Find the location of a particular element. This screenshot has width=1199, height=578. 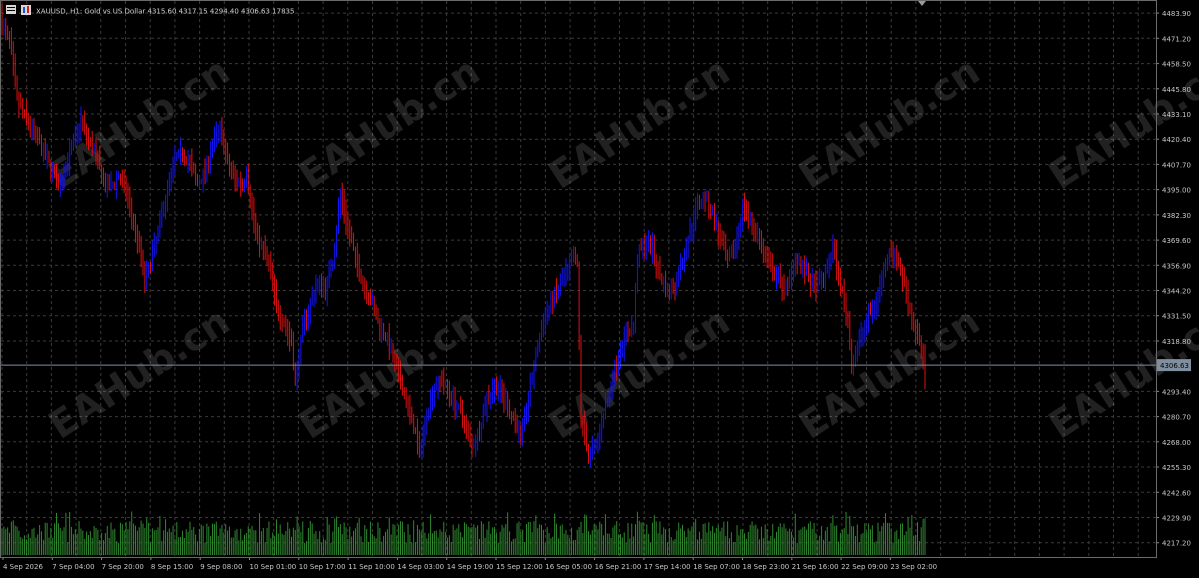

y-tick-label: 4217.20 is located at coordinates (1176, 544).